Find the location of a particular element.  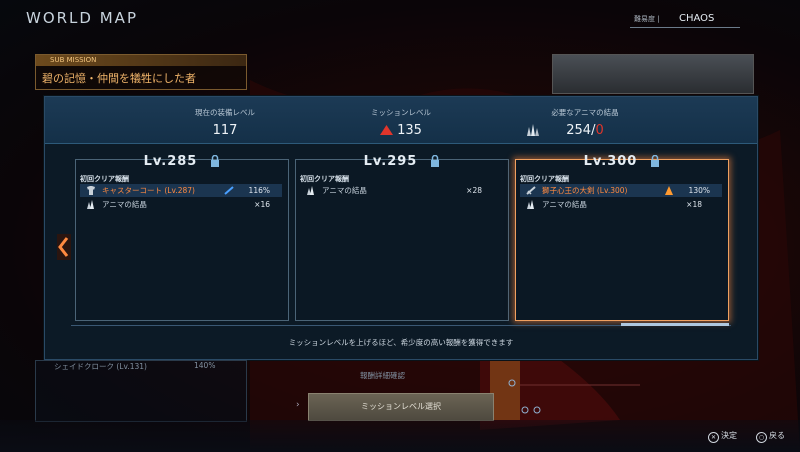

card-level: Lv.285 is located at coordinates (170, 161).